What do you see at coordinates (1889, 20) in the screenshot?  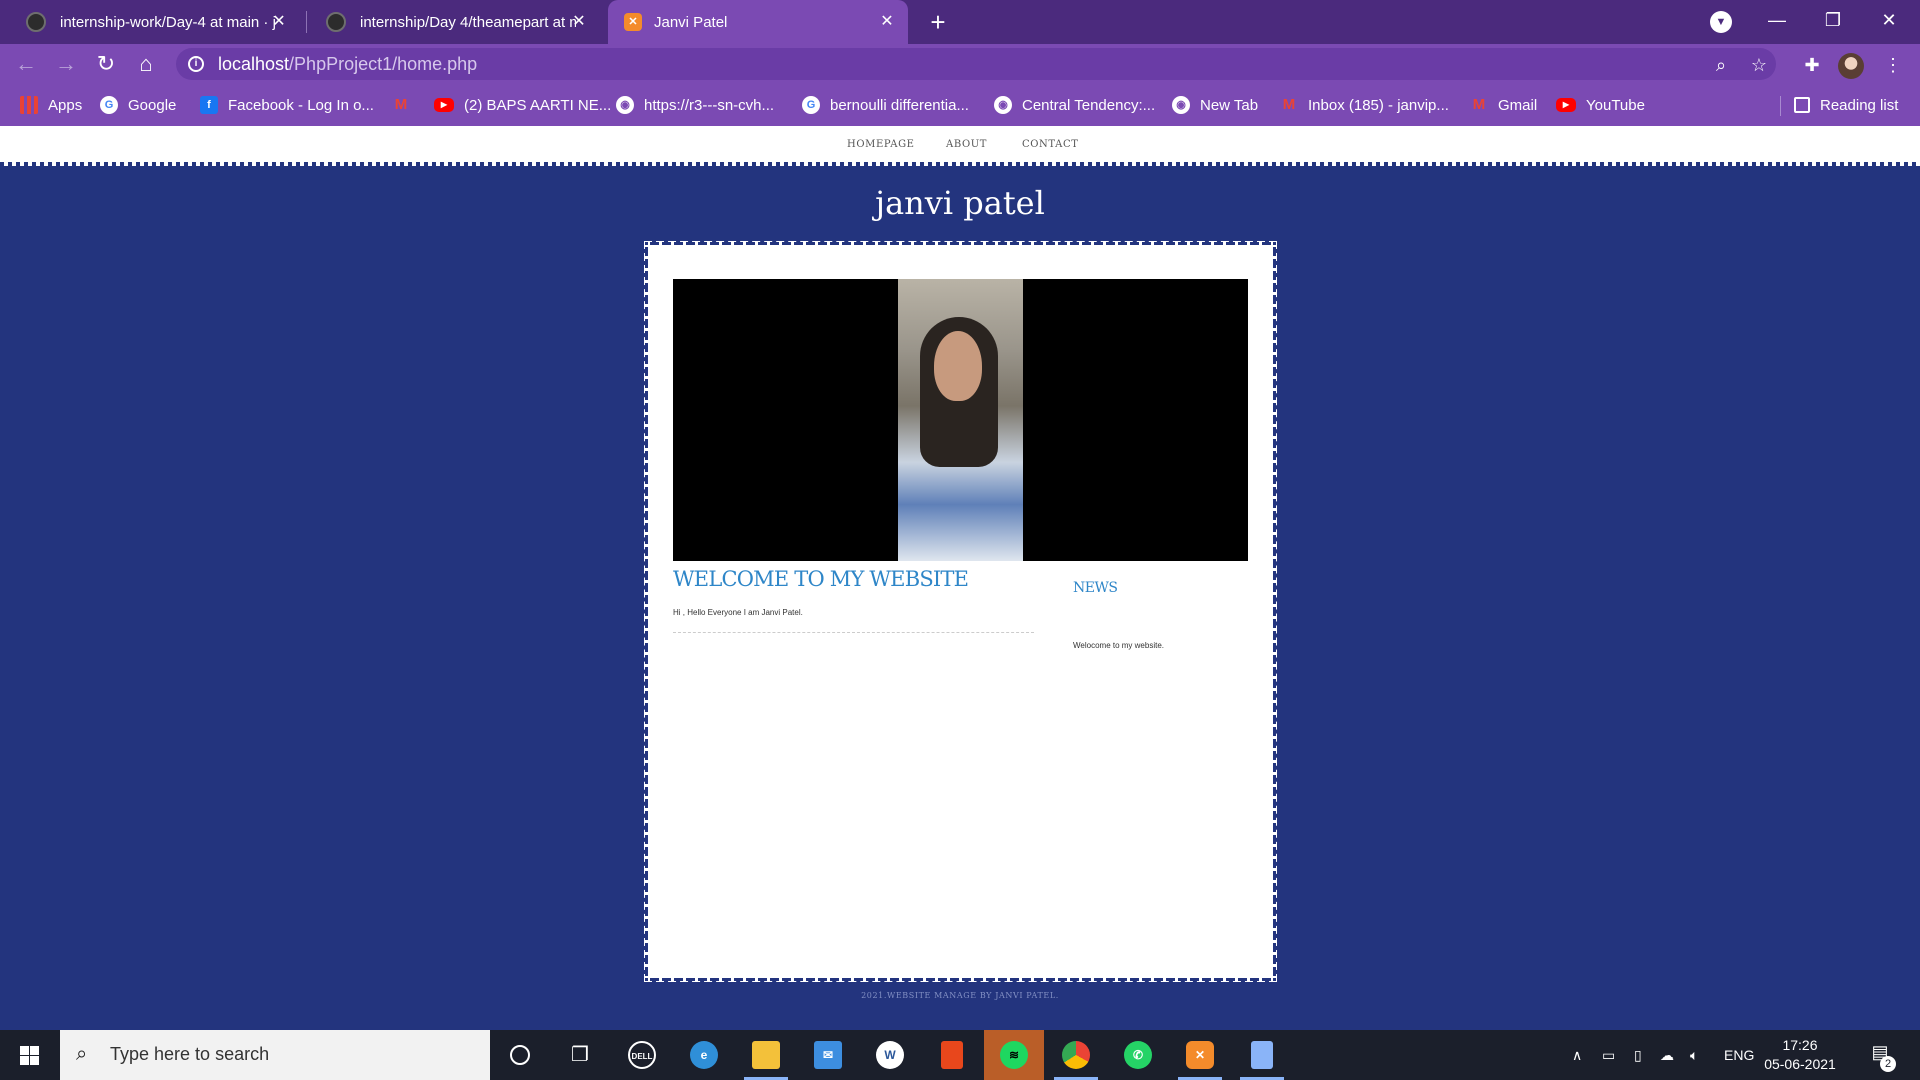 I see `window-close-button: ✕` at bounding box center [1889, 20].